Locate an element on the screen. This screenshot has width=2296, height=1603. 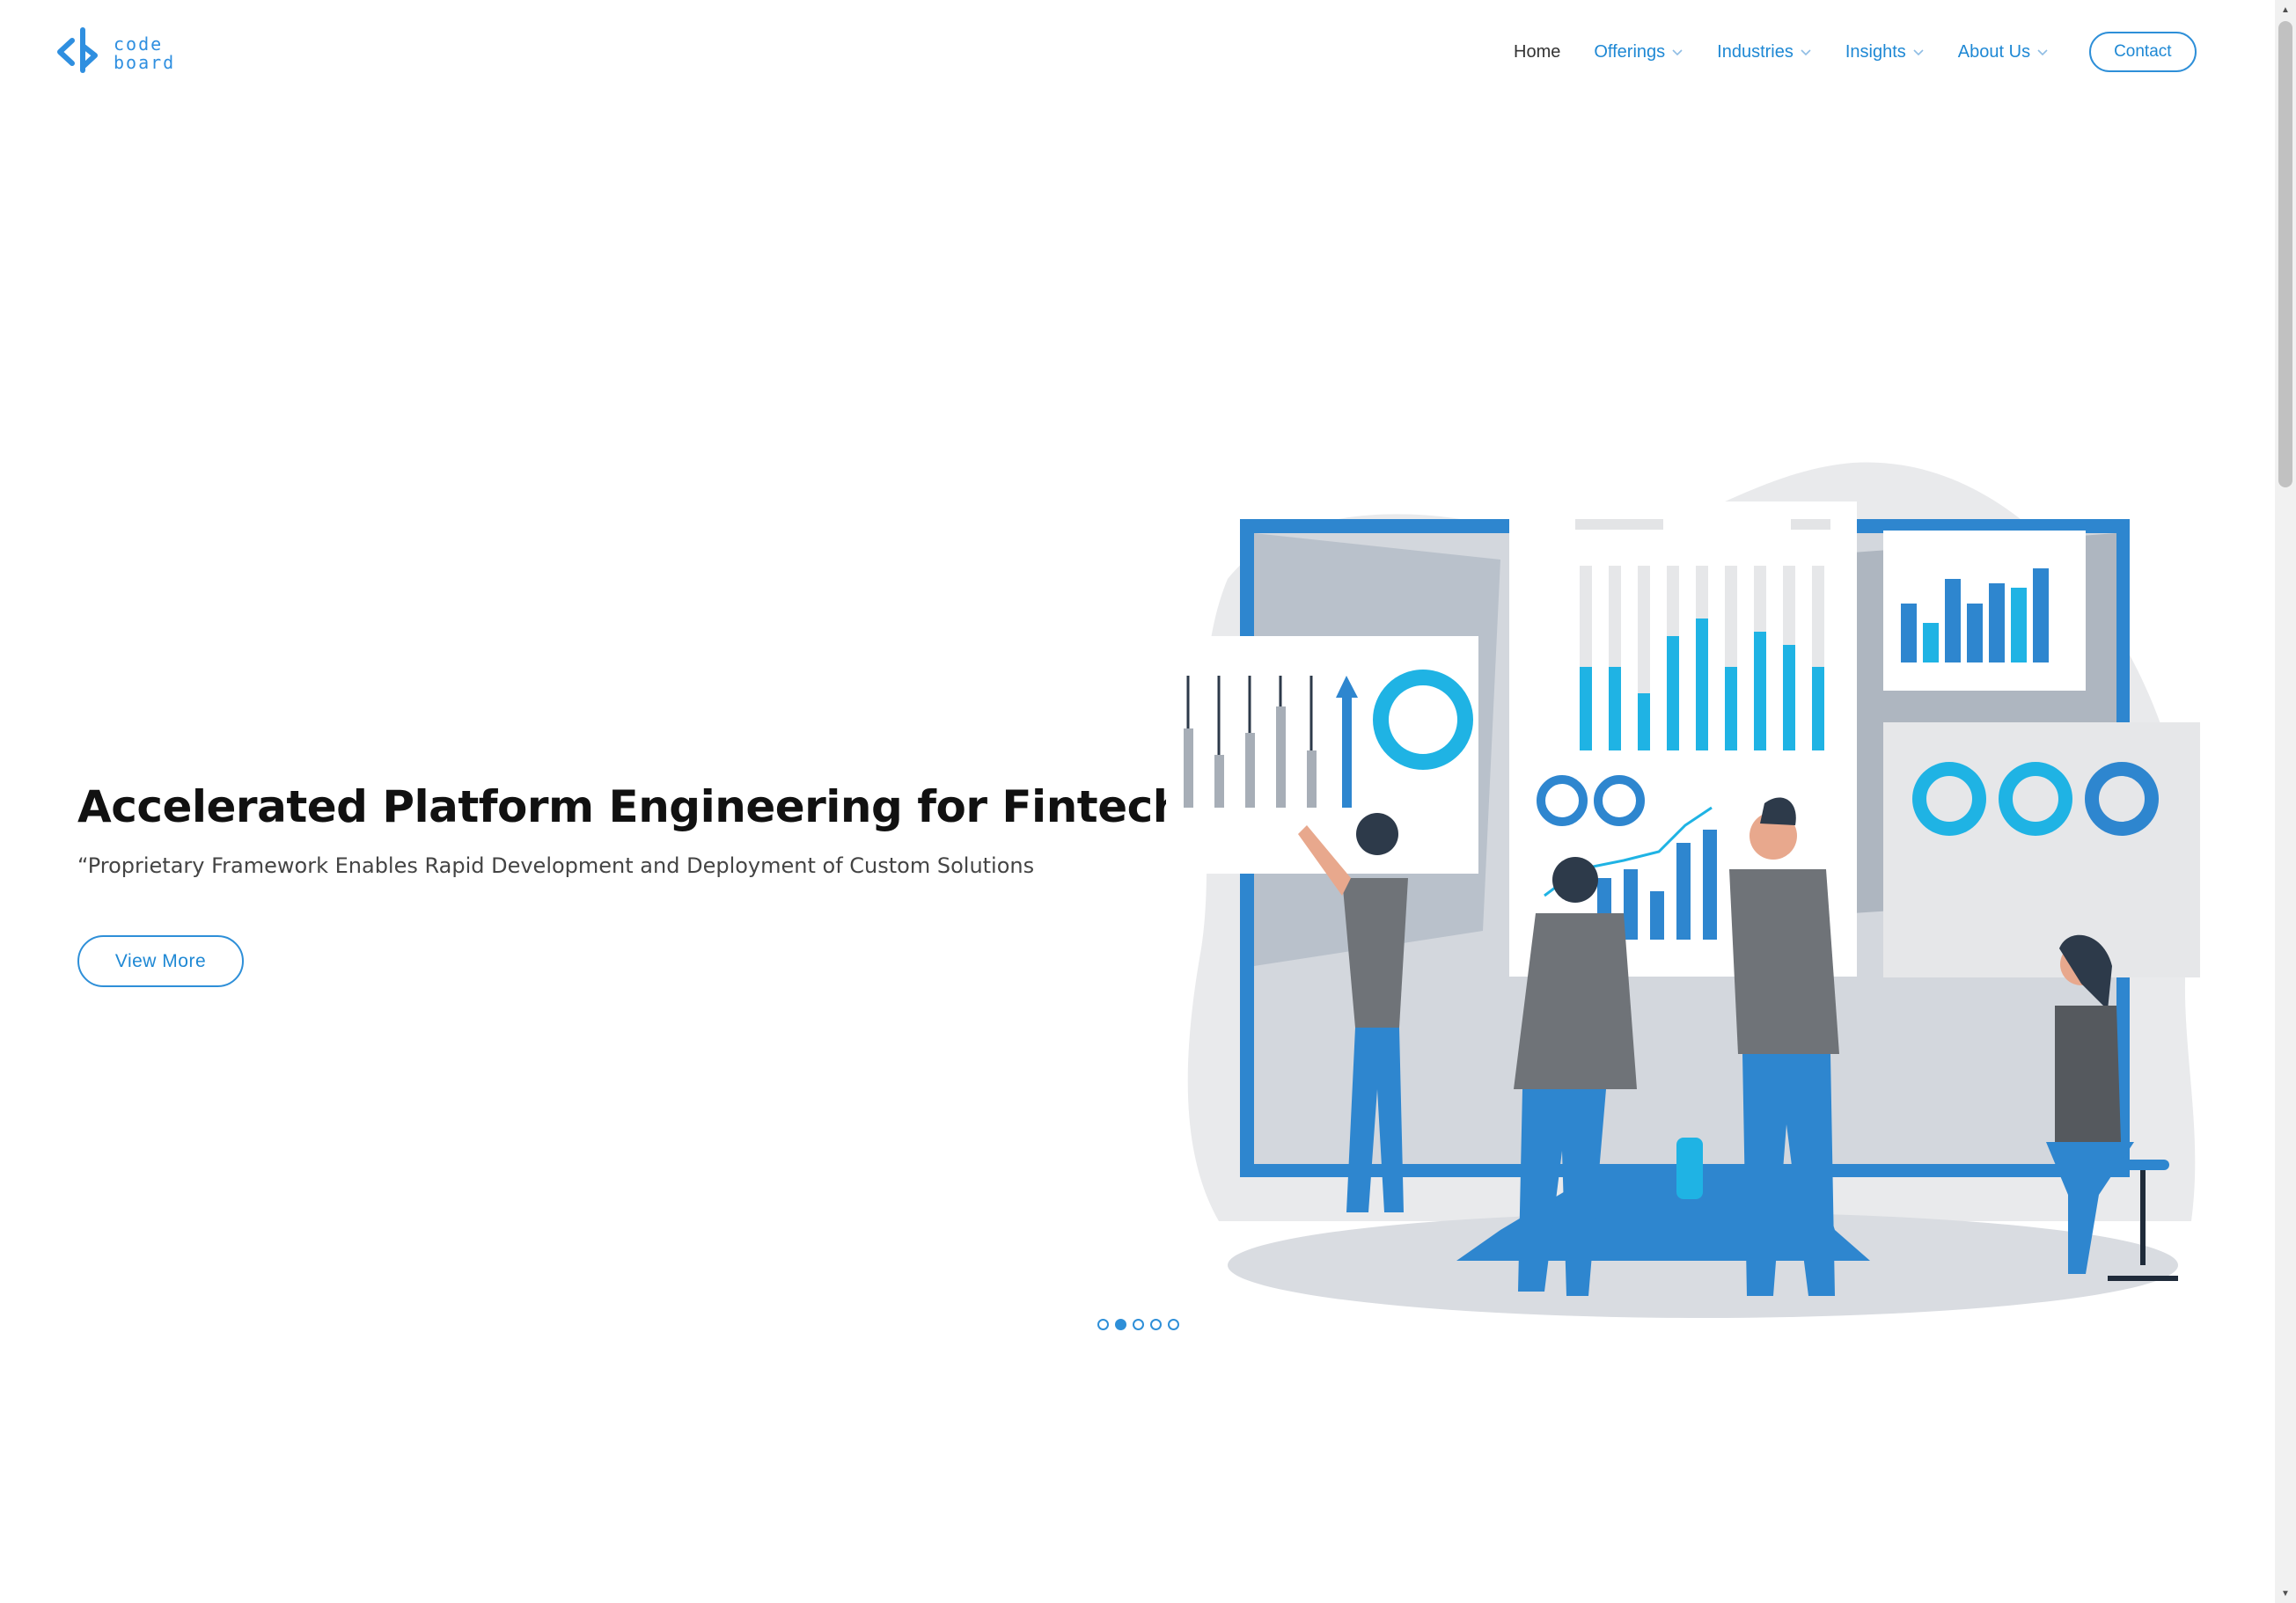
center-panel-title-bar is located at coordinates (1619, 525).